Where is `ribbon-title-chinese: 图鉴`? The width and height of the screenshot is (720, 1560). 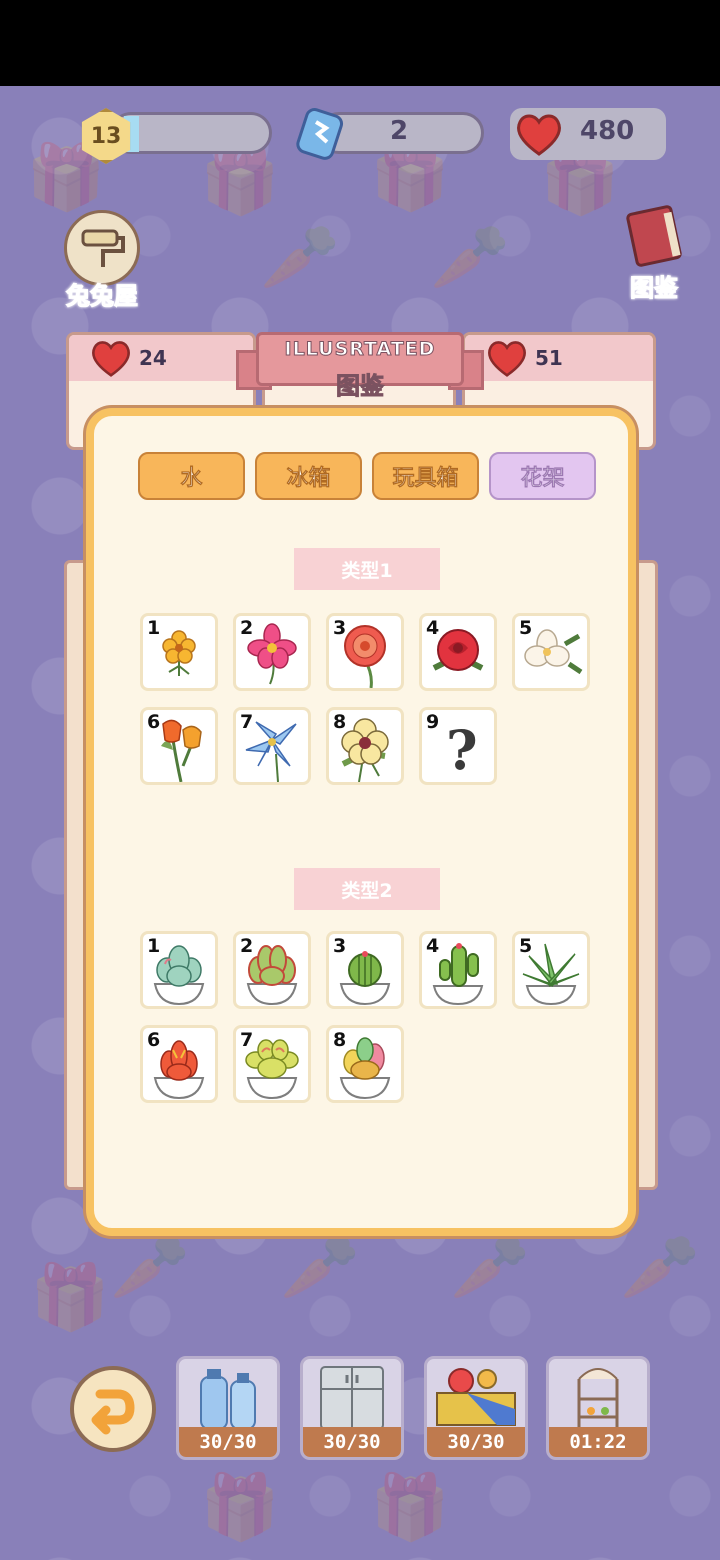 ribbon-title-chinese: 图鉴 is located at coordinates (360, 386).